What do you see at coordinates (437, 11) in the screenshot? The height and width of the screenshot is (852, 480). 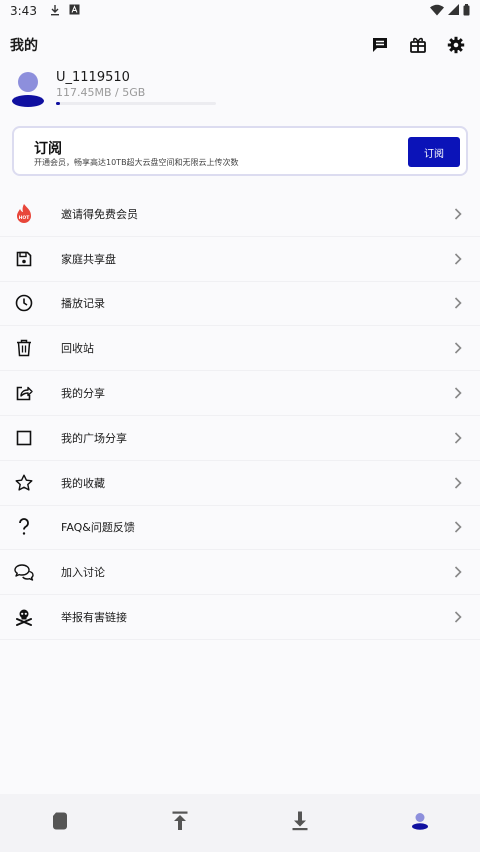 I see `wifi-icon` at bounding box center [437, 11].